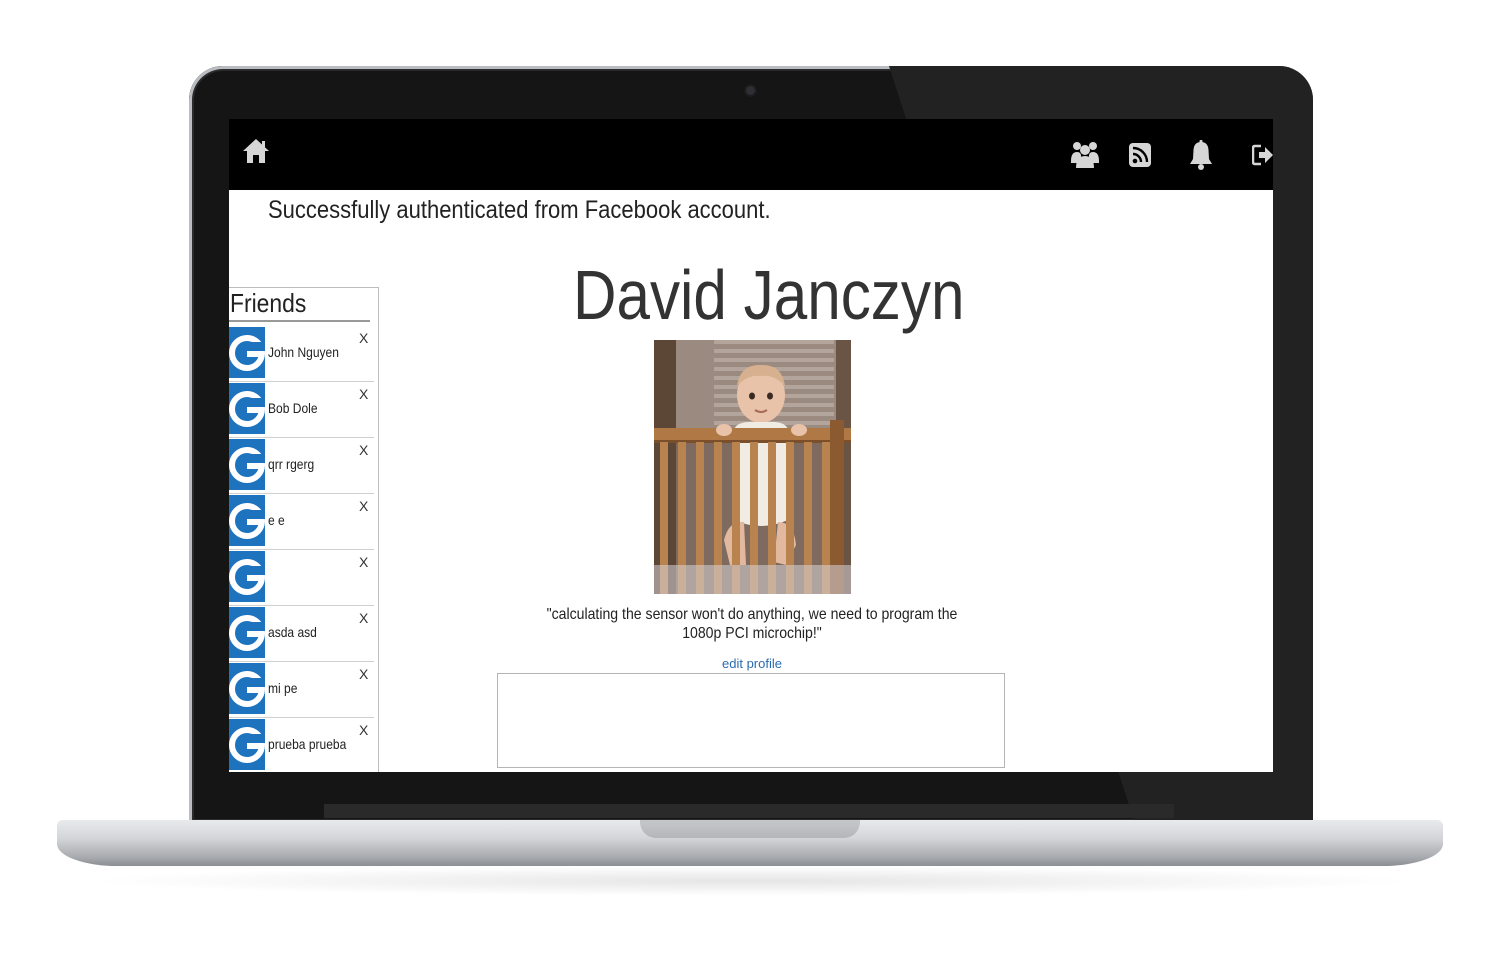 This screenshot has width=1500, height=976. I want to click on post-textarea, so click(751, 720).